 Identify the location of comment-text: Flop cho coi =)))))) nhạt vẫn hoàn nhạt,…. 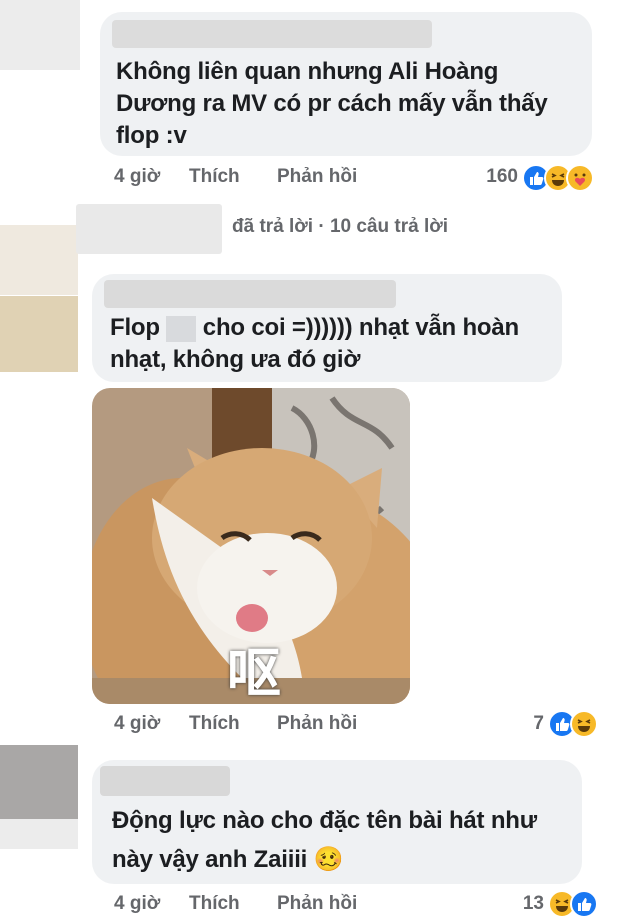
(314, 343).